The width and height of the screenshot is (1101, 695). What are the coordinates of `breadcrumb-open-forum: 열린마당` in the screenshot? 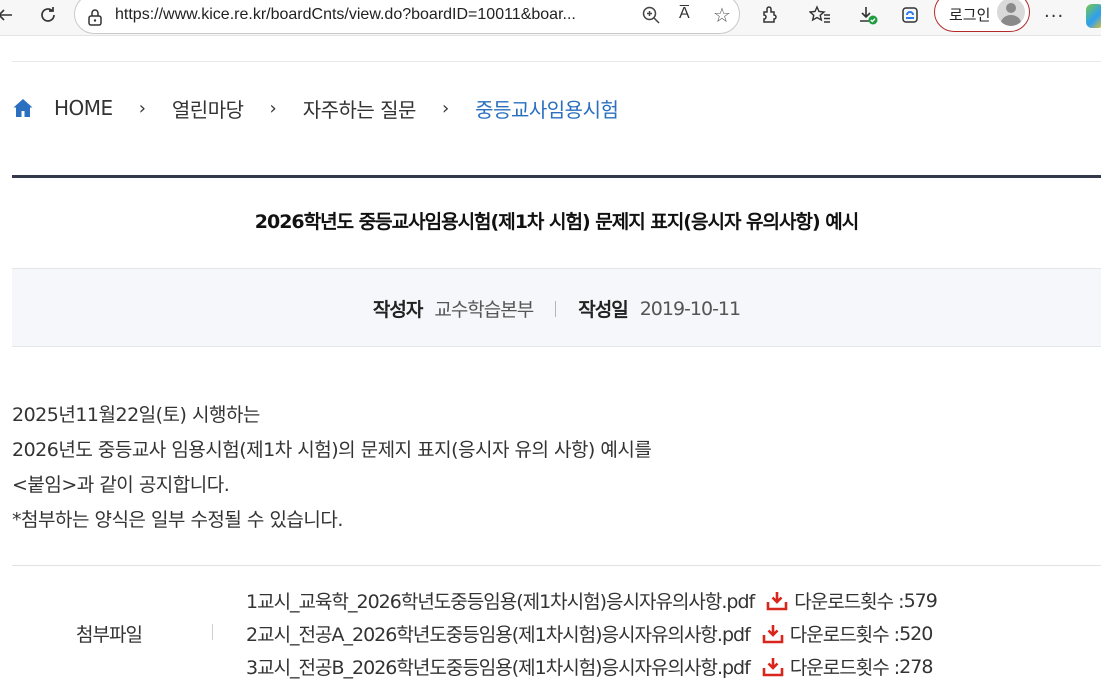 It's located at (208, 108).